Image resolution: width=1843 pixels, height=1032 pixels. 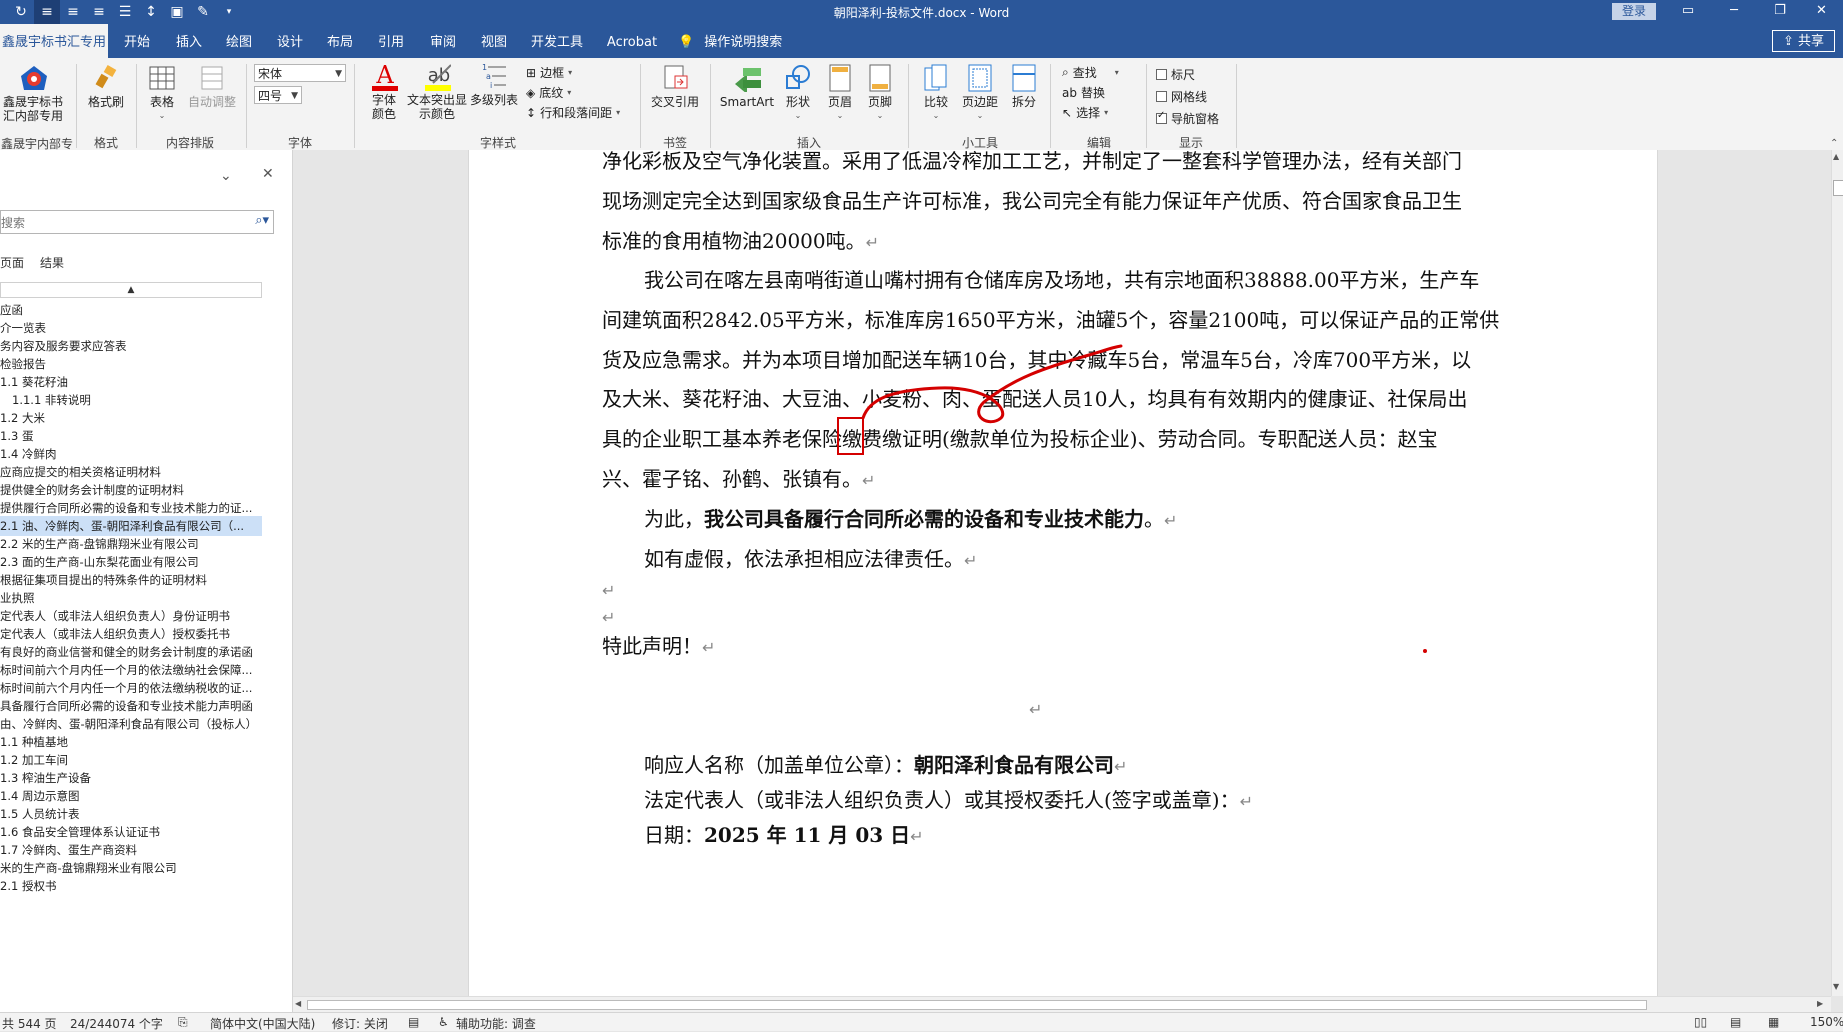 I want to click on proofing-icon: ⎘, so click(x=183, y=1022).